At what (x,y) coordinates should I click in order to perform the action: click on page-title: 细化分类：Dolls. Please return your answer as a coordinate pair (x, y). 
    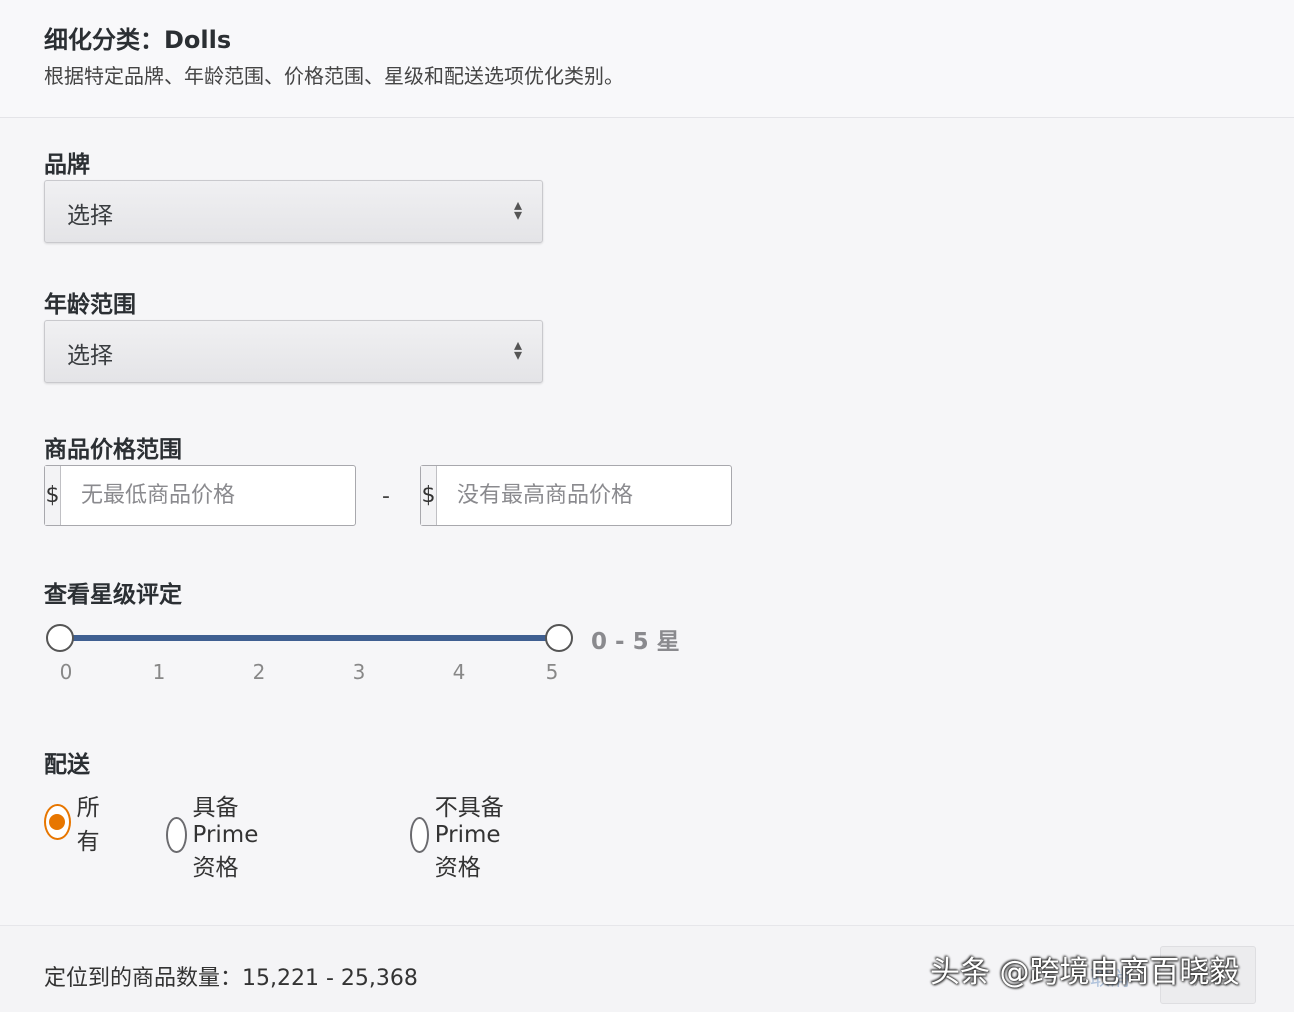
    Looking at the image, I should click on (138, 40).